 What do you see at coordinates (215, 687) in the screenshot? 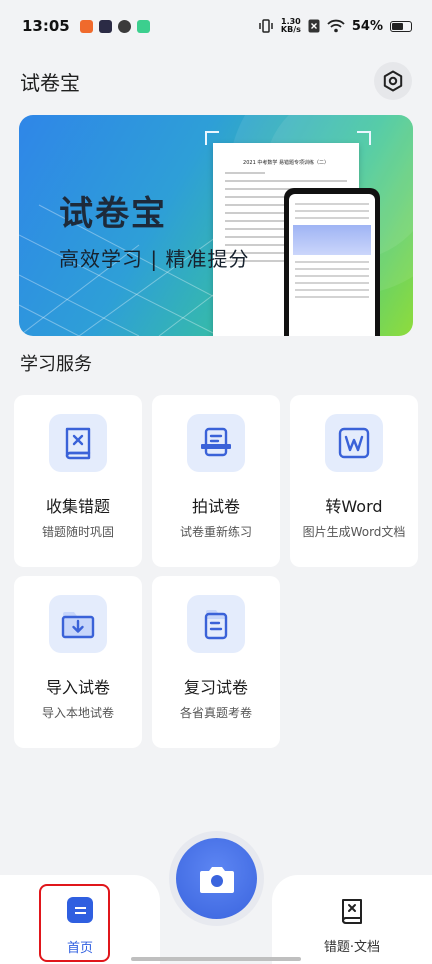
I see `card-title: 复习试卷` at bounding box center [215, 687].